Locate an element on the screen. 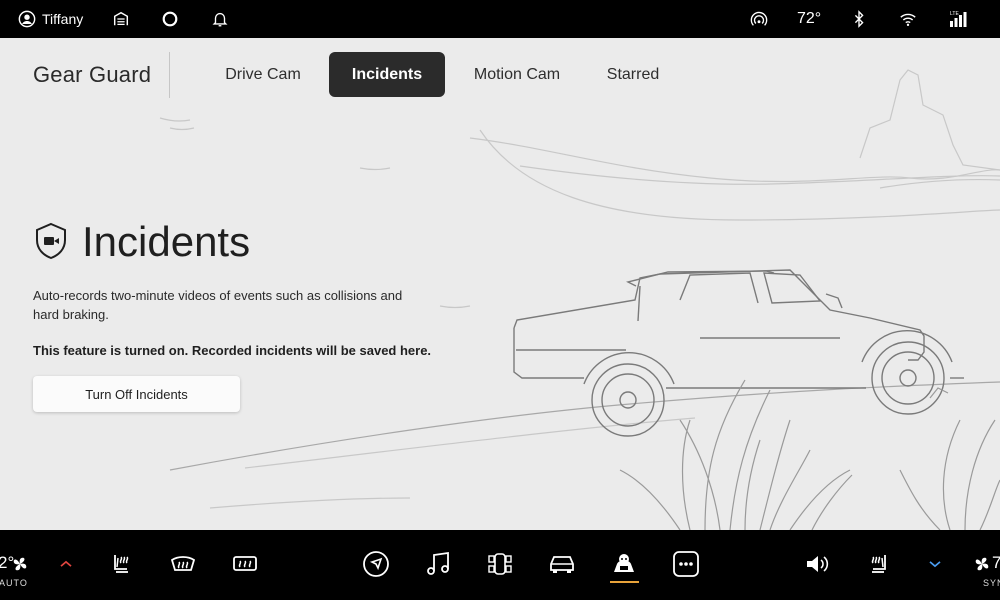  wifi-icon is located at coordinates (908, 20).